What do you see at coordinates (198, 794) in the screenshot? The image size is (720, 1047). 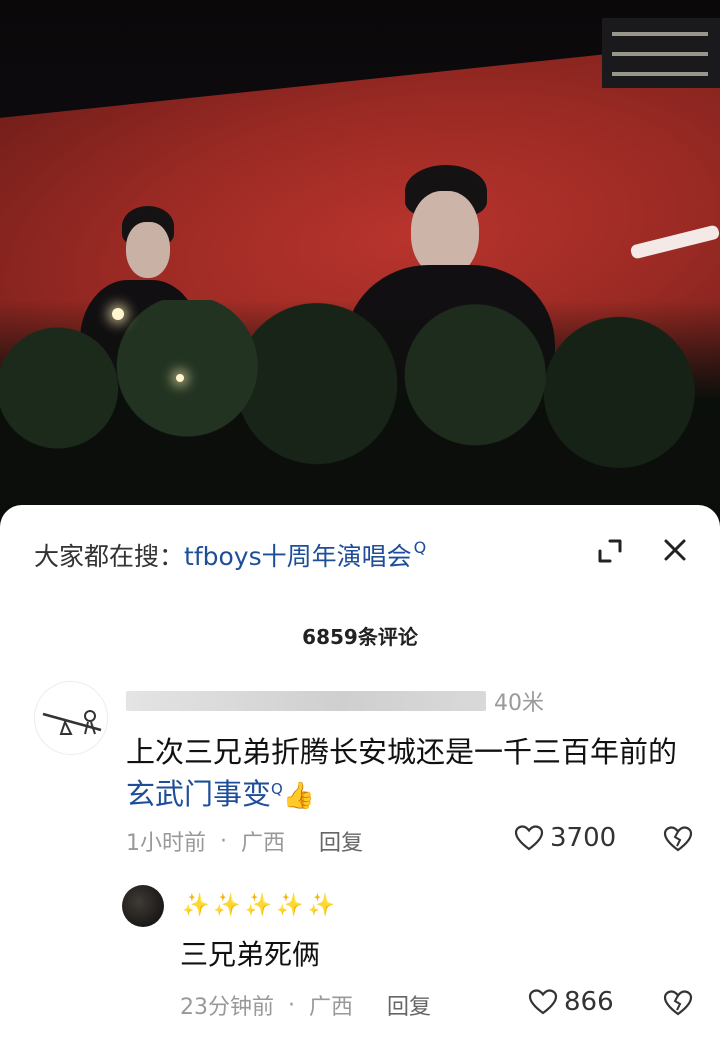 I see `comment-keyword-link: 玄武门事变` at bounding box center [198, 794].